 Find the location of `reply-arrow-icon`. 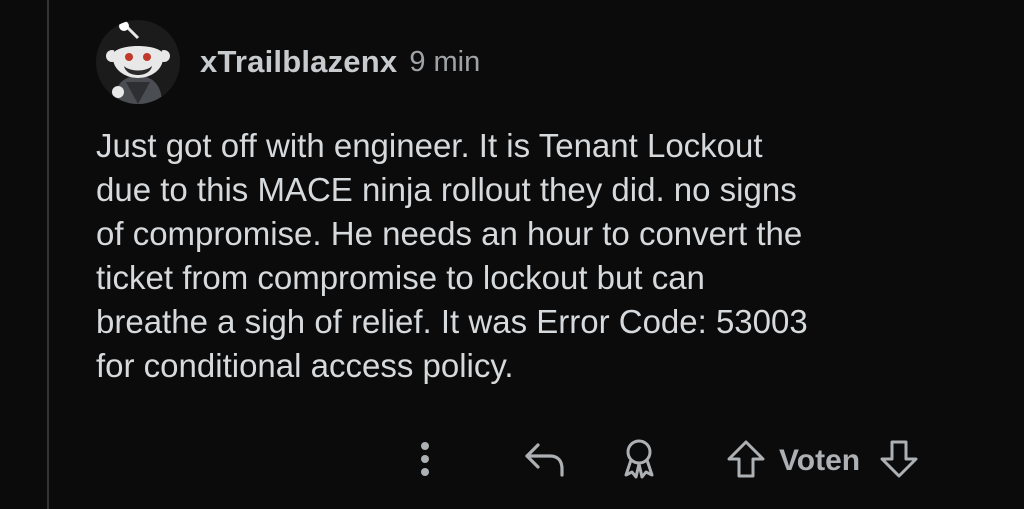

reply-arrow-icon is located at coordinates (545, 461).